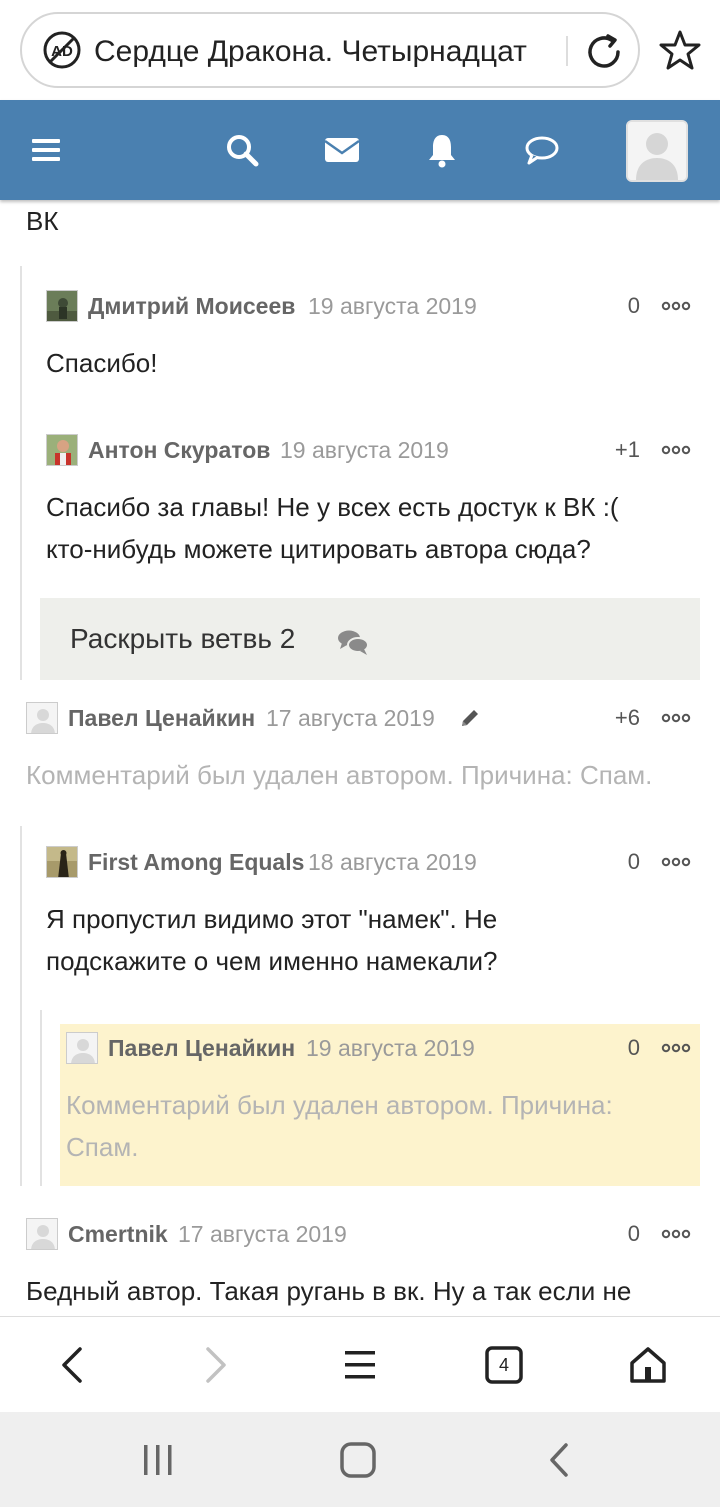  What do you see at coordinates (604, 52) in the screenshot?
I see `reload-icon` at bounding box center [604, 52].